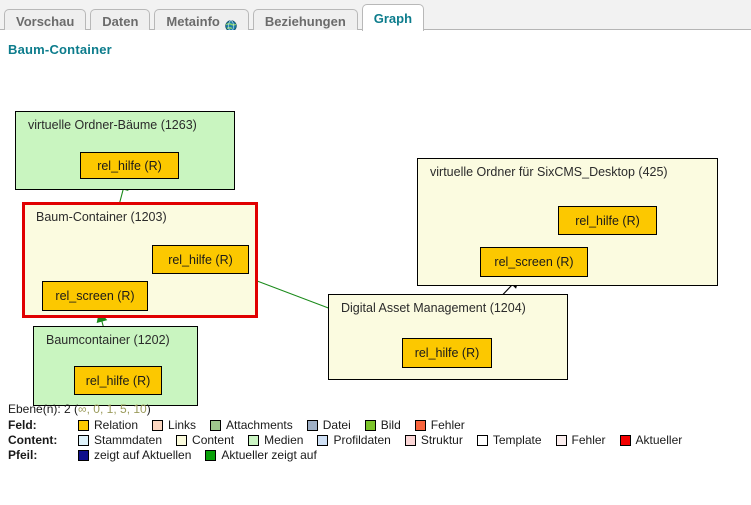 The height and width of the screenshot is (505, 751). What do you see at coordinates (96, 409) in the screenshot?
I see `ebene-link-0: 0` at bounding box center [96, 409].